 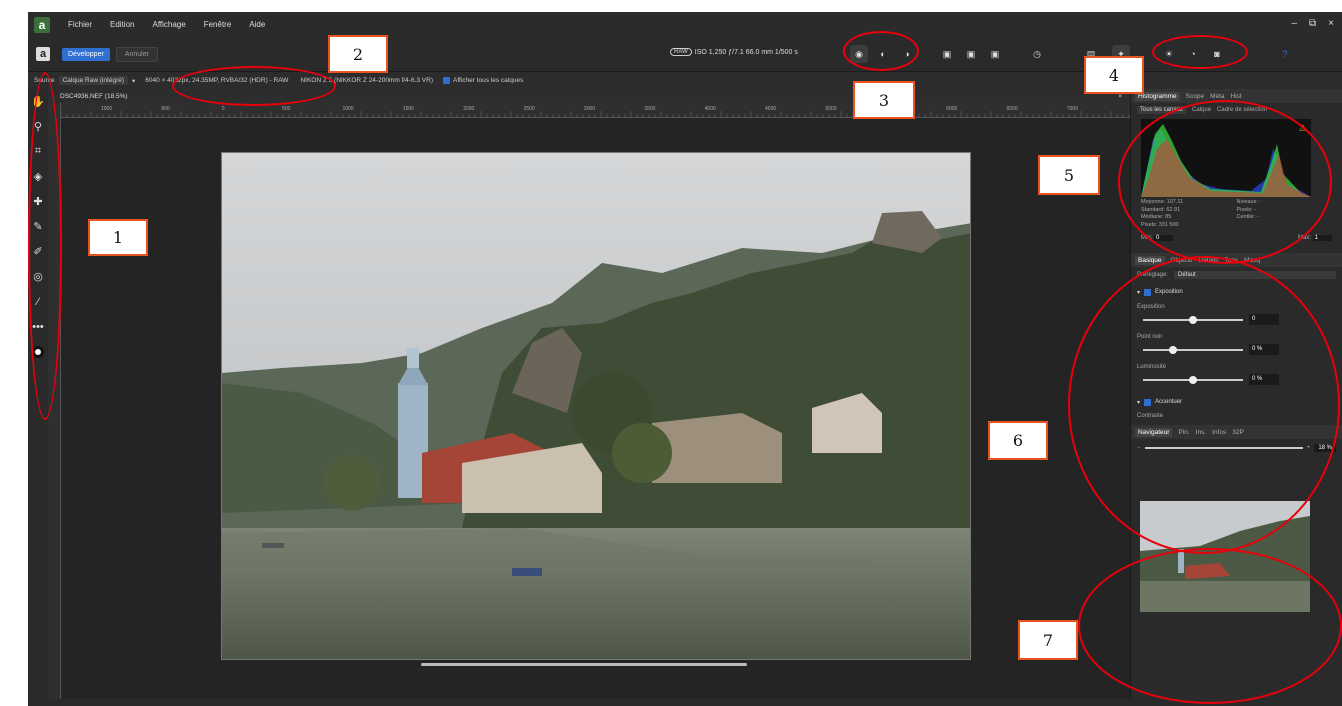 I want to click on show-layers-checkbox: Afficher tous les calques, so click(x=483, y=80).